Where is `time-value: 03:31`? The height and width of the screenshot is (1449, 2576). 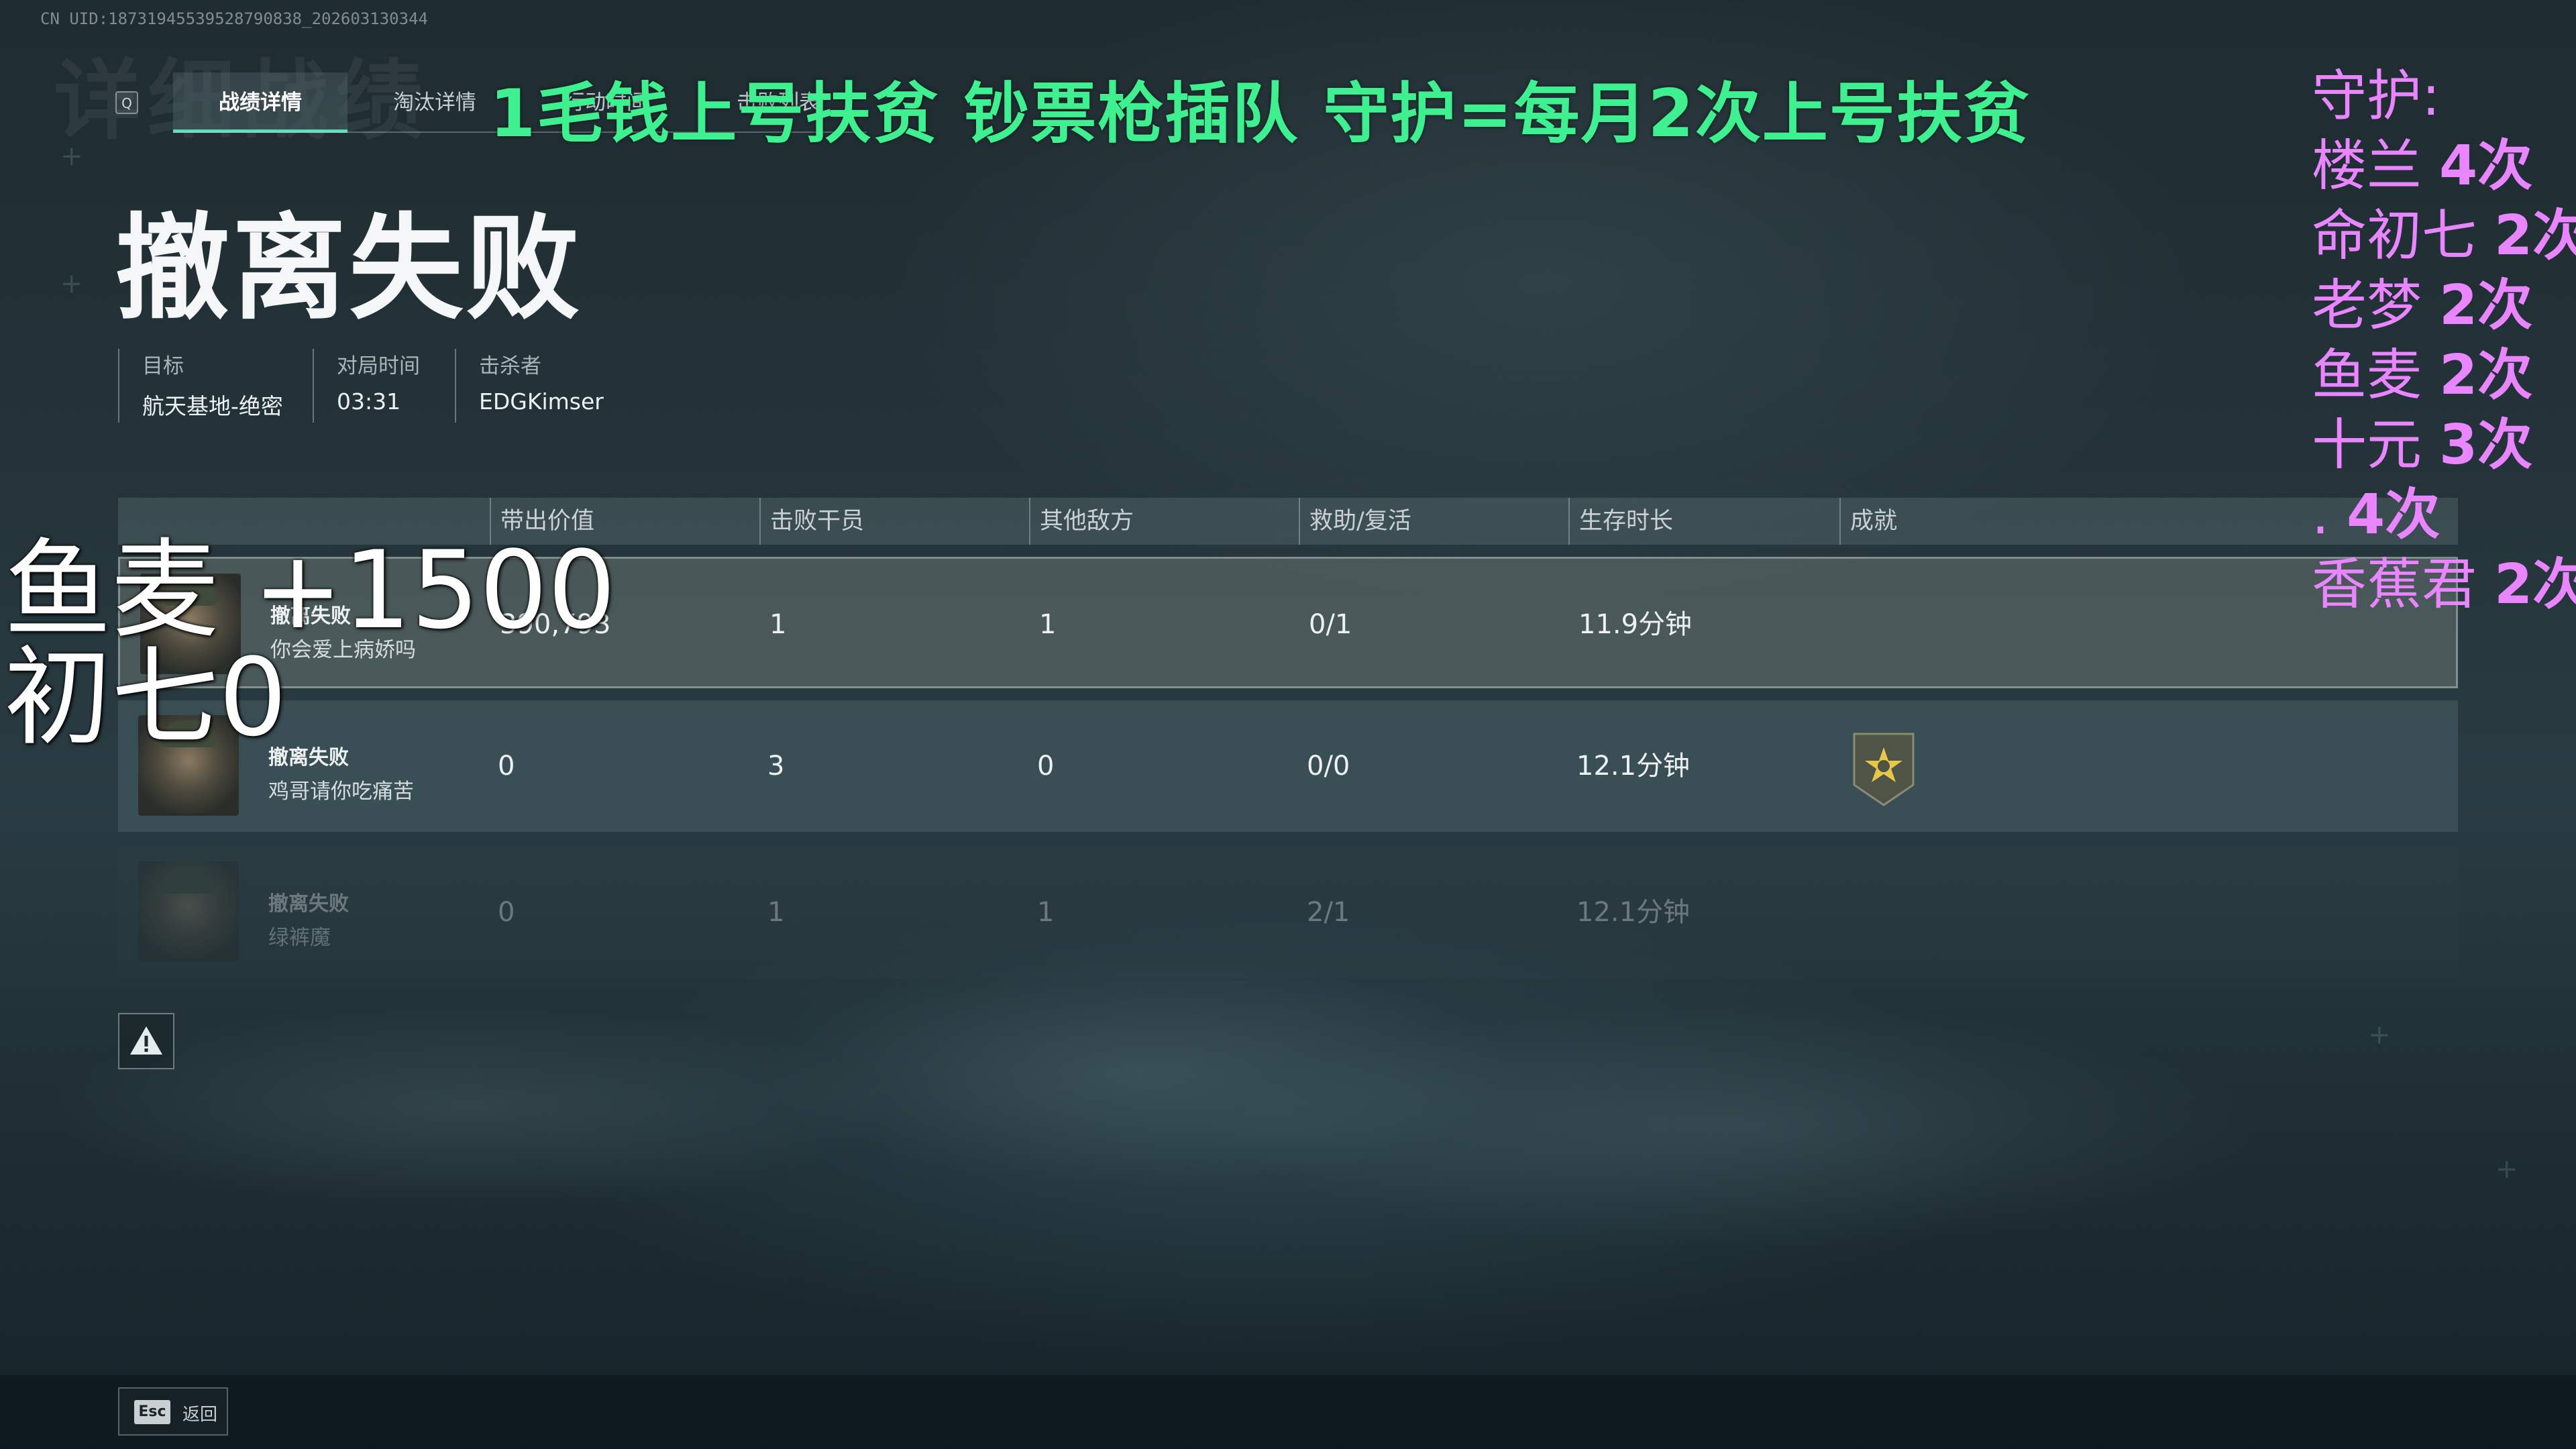
time-value: 03:31 is located at coordinates (369, 401).